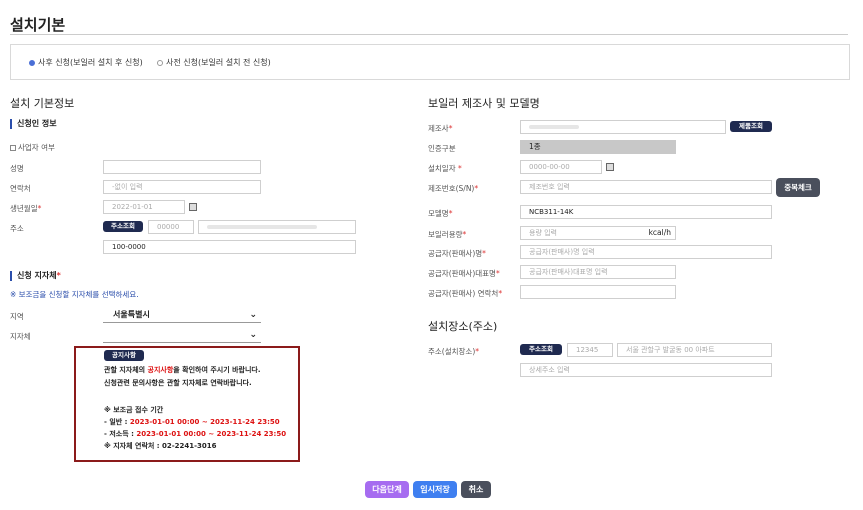 This screenshot has width=863, height=510. What do you see at coordinates (90, 62) in the screenshot?
I see `radio-post-apply-label: 사후 신청(보일러 설치 후 신청)` at bounding box center [90, 62].